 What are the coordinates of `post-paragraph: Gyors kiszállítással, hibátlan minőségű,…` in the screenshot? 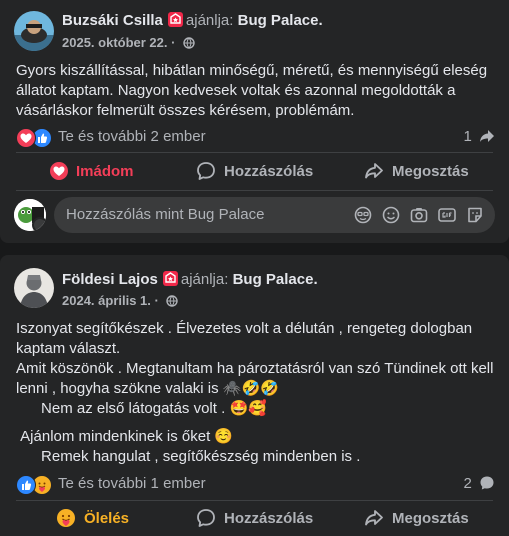 It's located at (254, 90).